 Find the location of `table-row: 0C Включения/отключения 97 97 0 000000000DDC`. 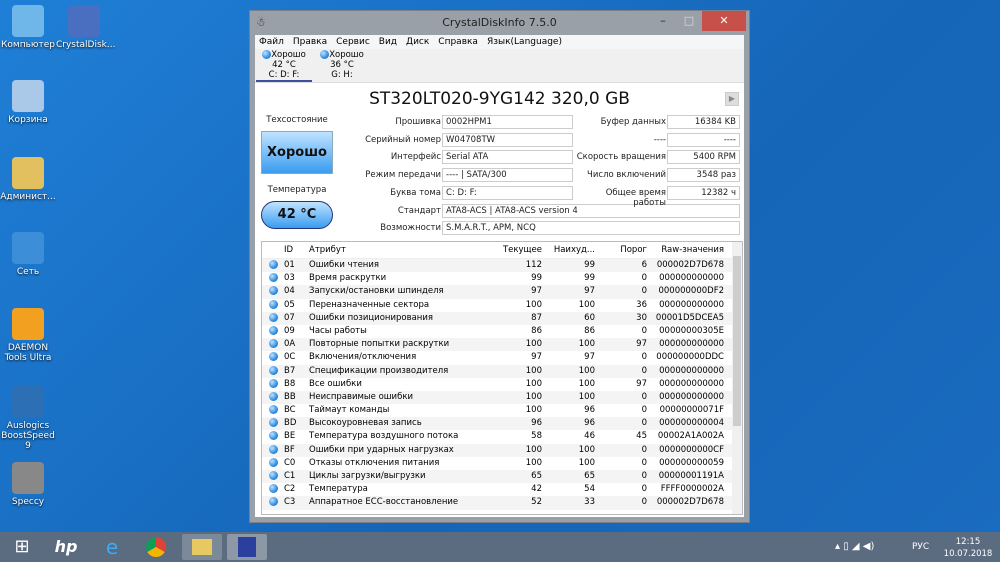

table-row: 0C Включения/отключения 97 97 0 000000000DDC is located at coordinates (502, 357).